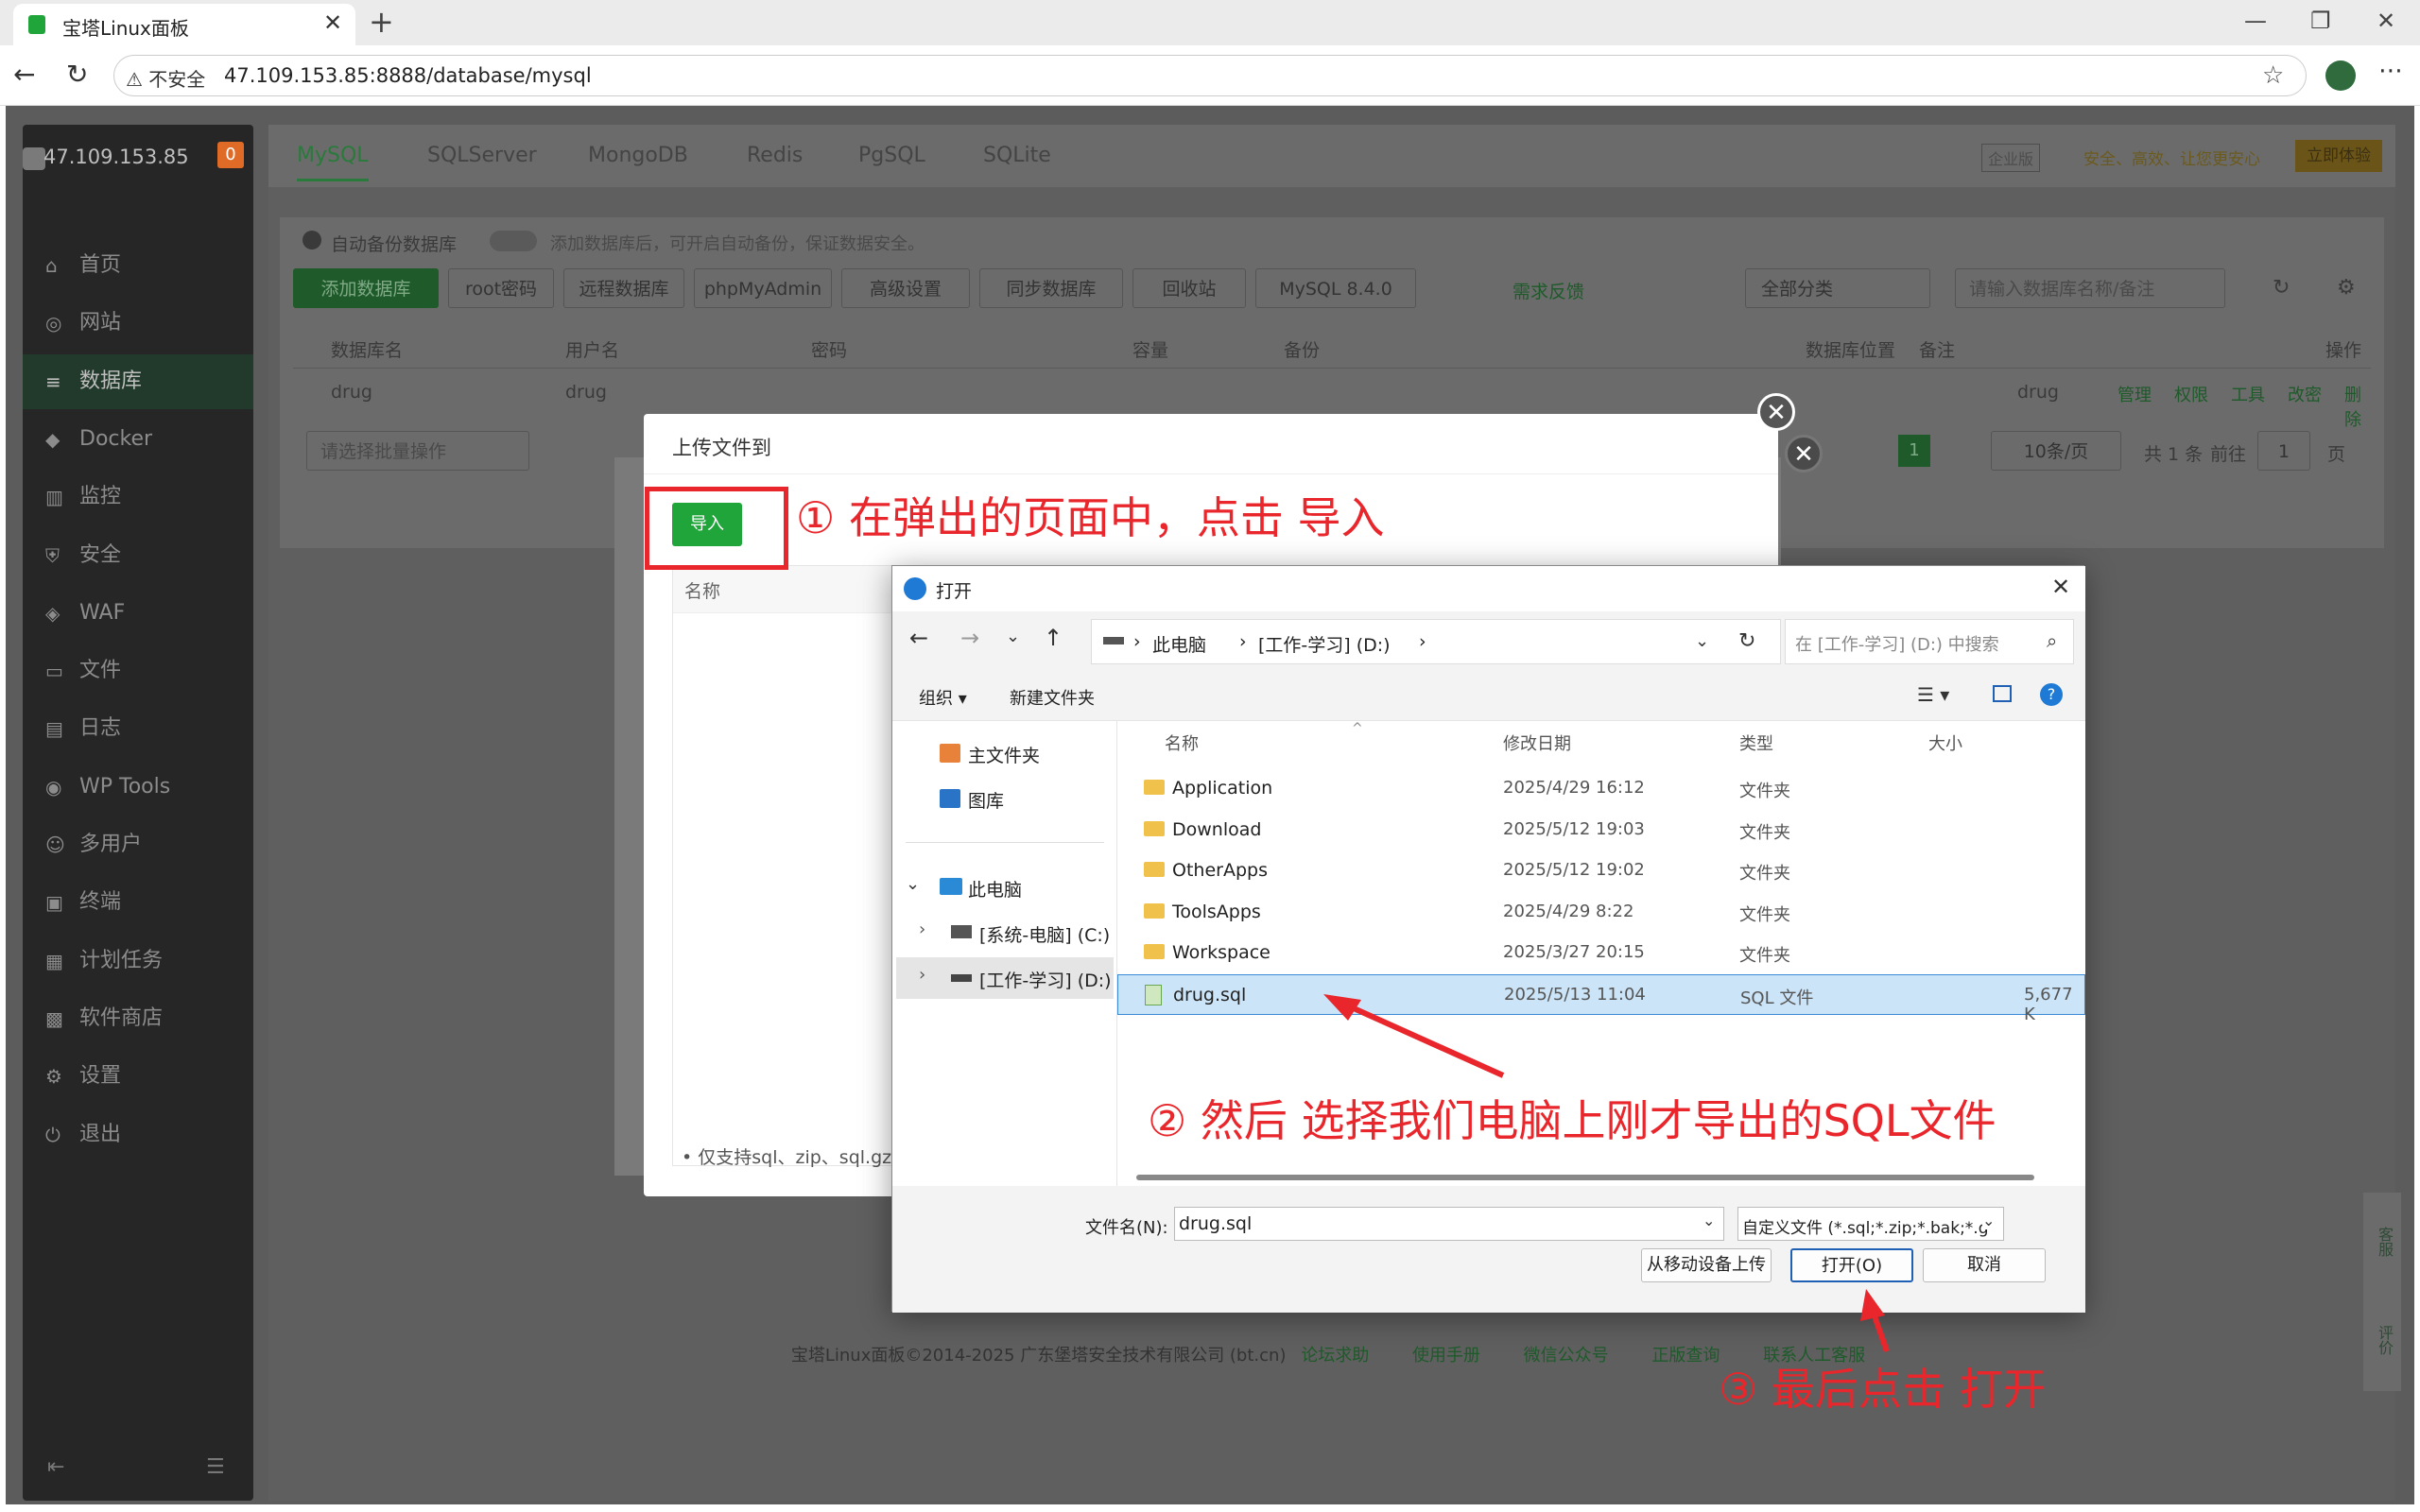  Describe the element at coordinates (1419, 1037) in the screenshot. I see `step2-arrow-line` at that location.